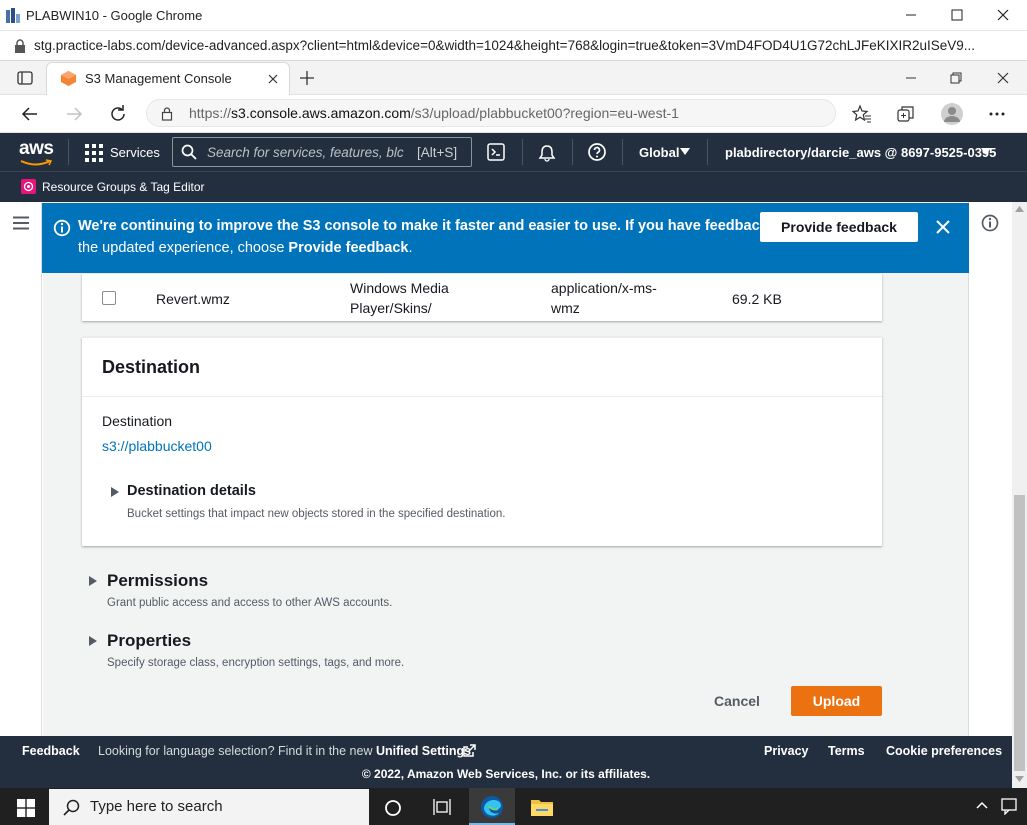  Describe the element at coordinates (906, 114) in the screenshot. I see `collections-icon` at that location.